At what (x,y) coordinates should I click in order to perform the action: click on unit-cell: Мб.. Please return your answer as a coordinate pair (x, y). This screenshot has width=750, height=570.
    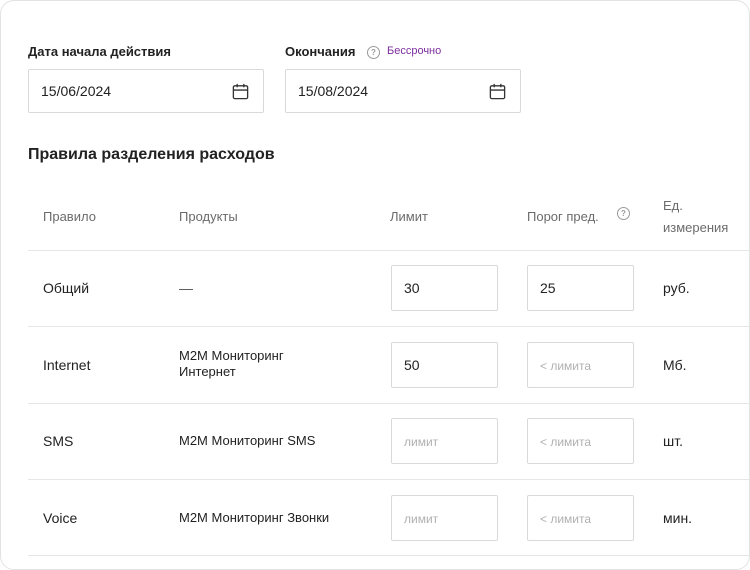
    Looking at the image, I should click on (675, 365).